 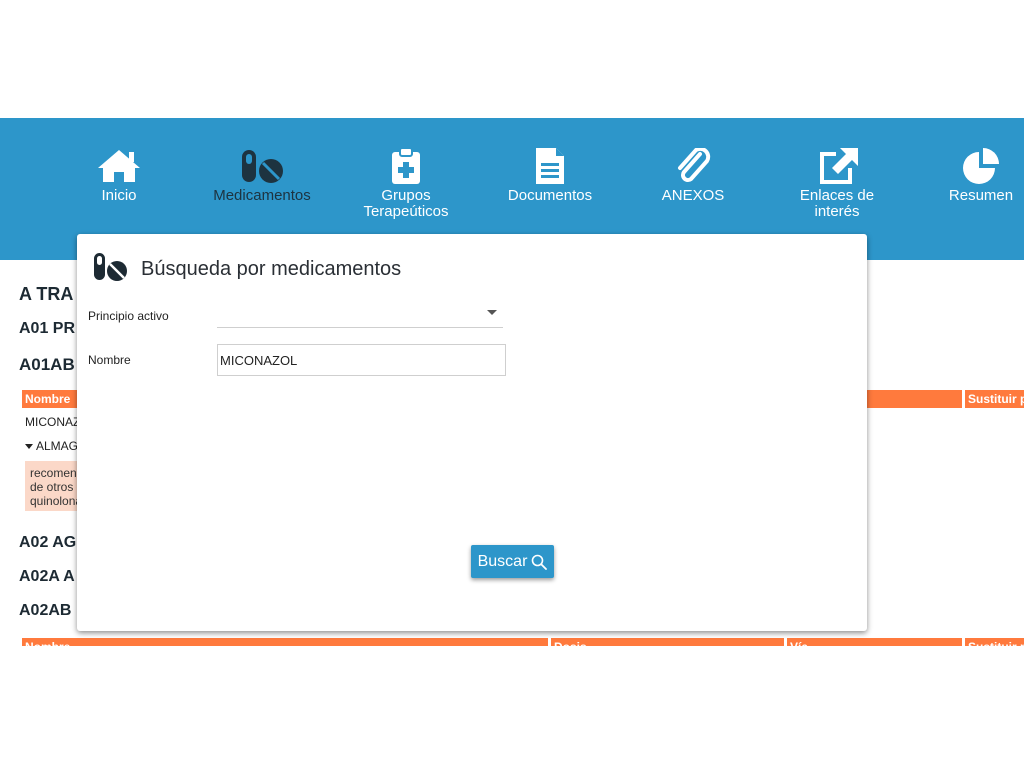 I want to click on table-row-almacen-label: ALMAG, so click(x=57, y=446).